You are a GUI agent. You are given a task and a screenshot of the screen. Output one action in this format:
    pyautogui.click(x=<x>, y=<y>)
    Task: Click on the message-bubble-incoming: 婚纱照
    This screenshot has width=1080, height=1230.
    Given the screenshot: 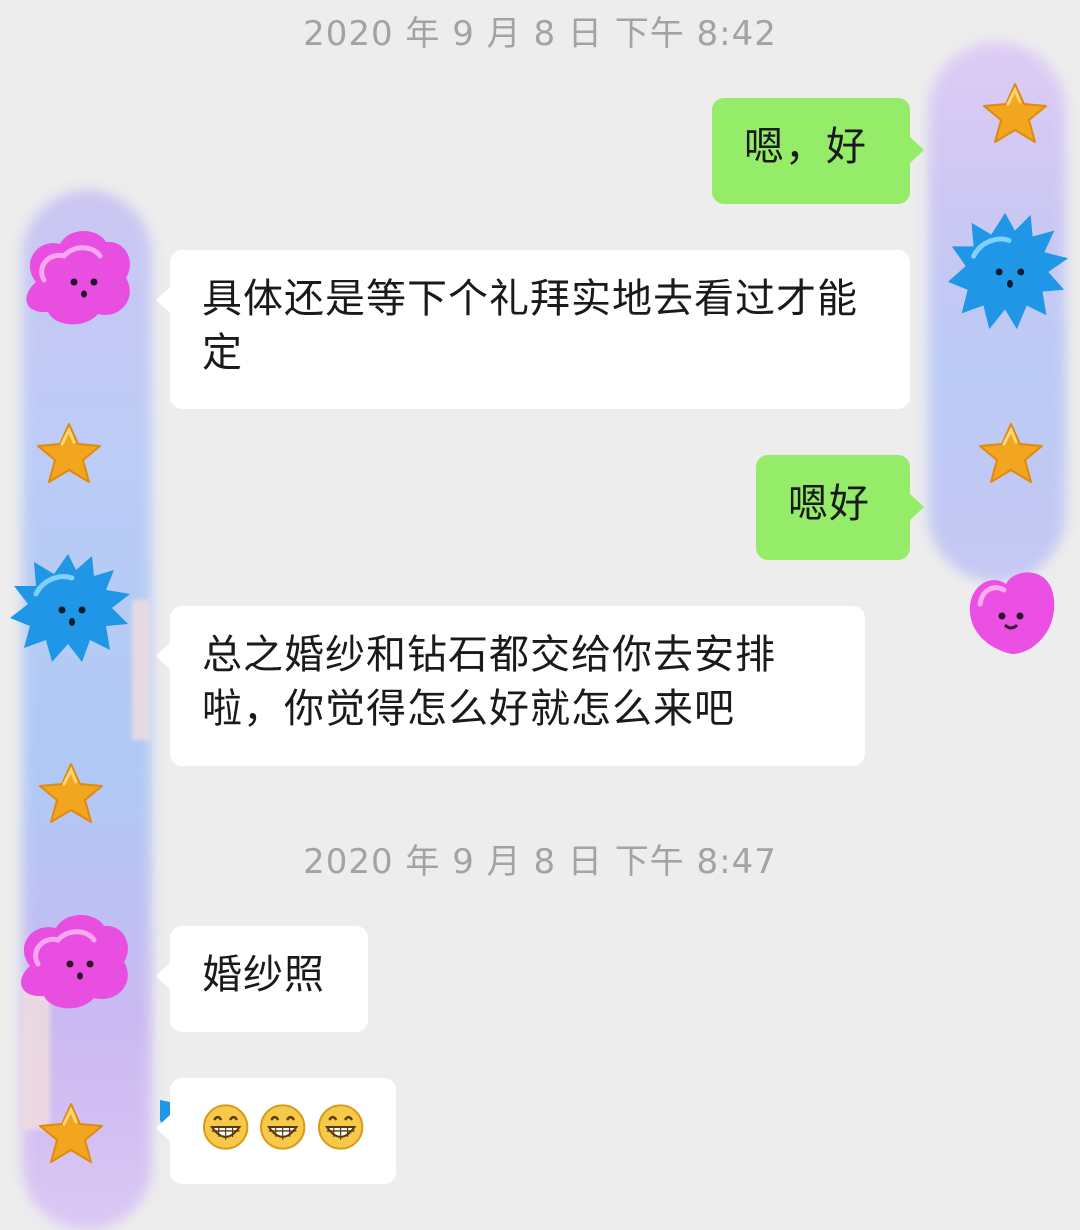 What is the action you would take?
    pyautogui.click(x=262, y=979)
    